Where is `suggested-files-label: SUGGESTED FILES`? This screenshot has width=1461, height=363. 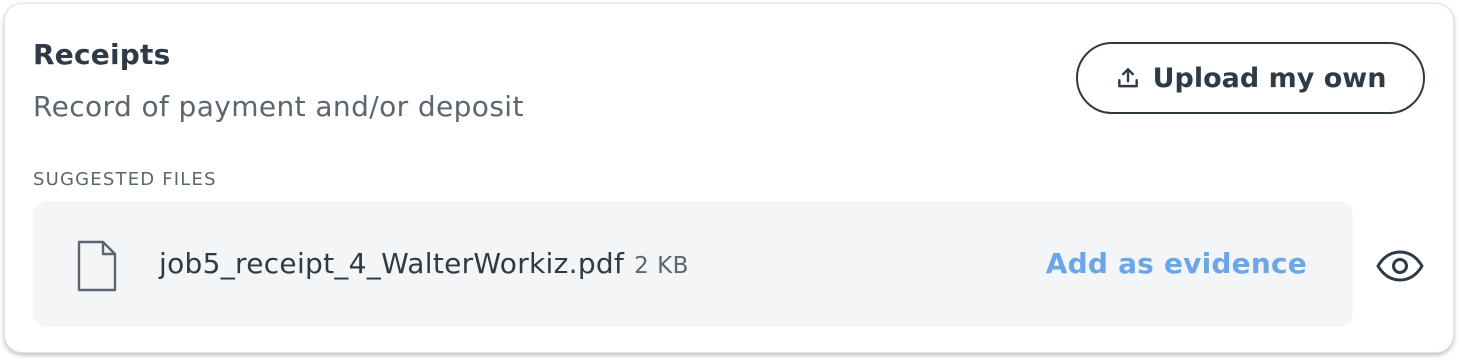 suggested-files-label: SUGGESTED FILES is located at coordinates (125, 179).